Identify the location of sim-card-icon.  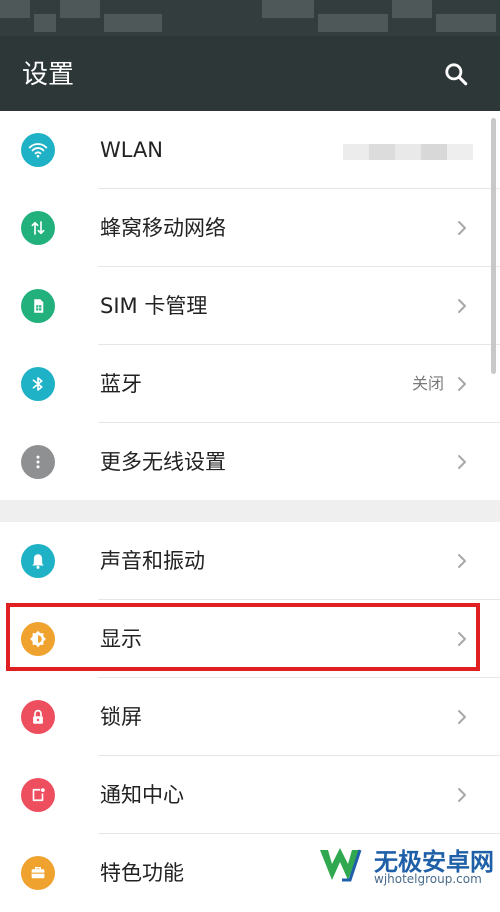
(38, 306).